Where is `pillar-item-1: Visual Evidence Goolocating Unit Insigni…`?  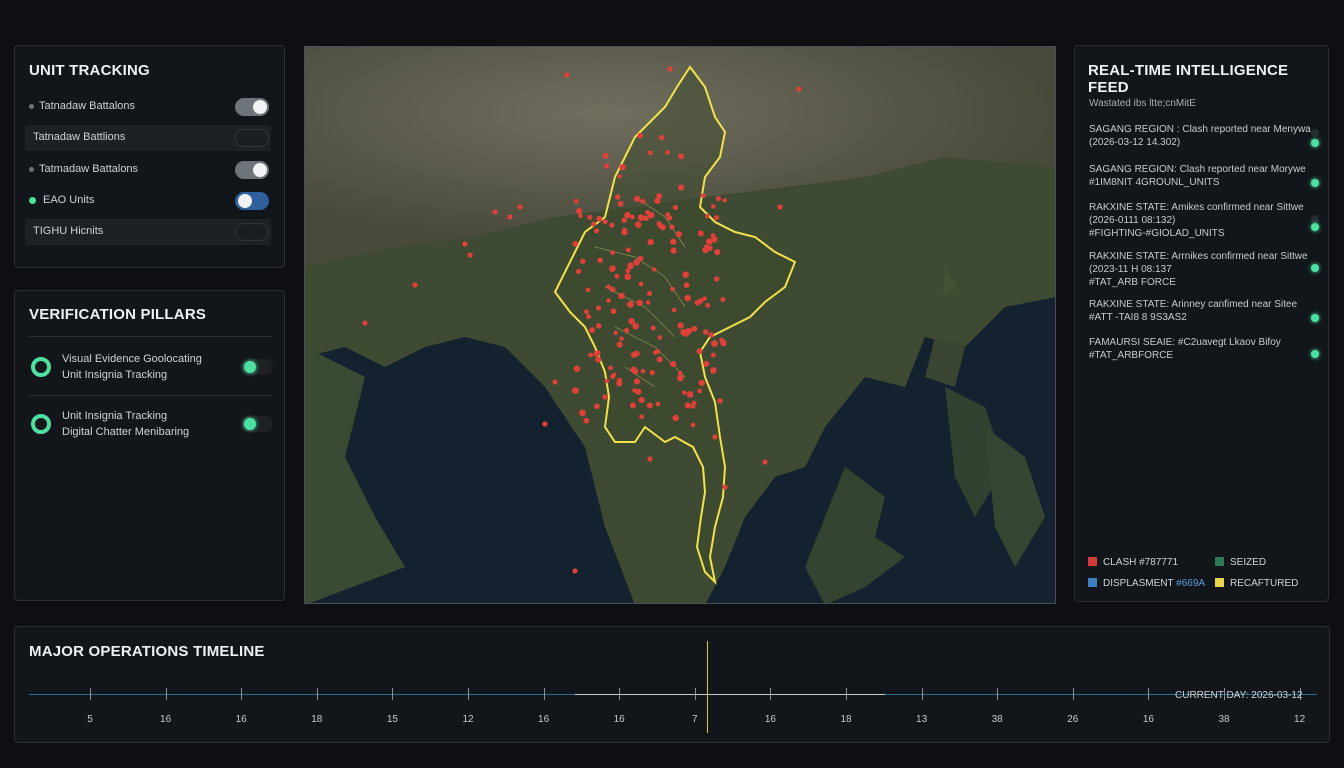 pillar-item-1: Visual Evidence Goolocating Unit Insigni… is located at coordinates (151, 369).